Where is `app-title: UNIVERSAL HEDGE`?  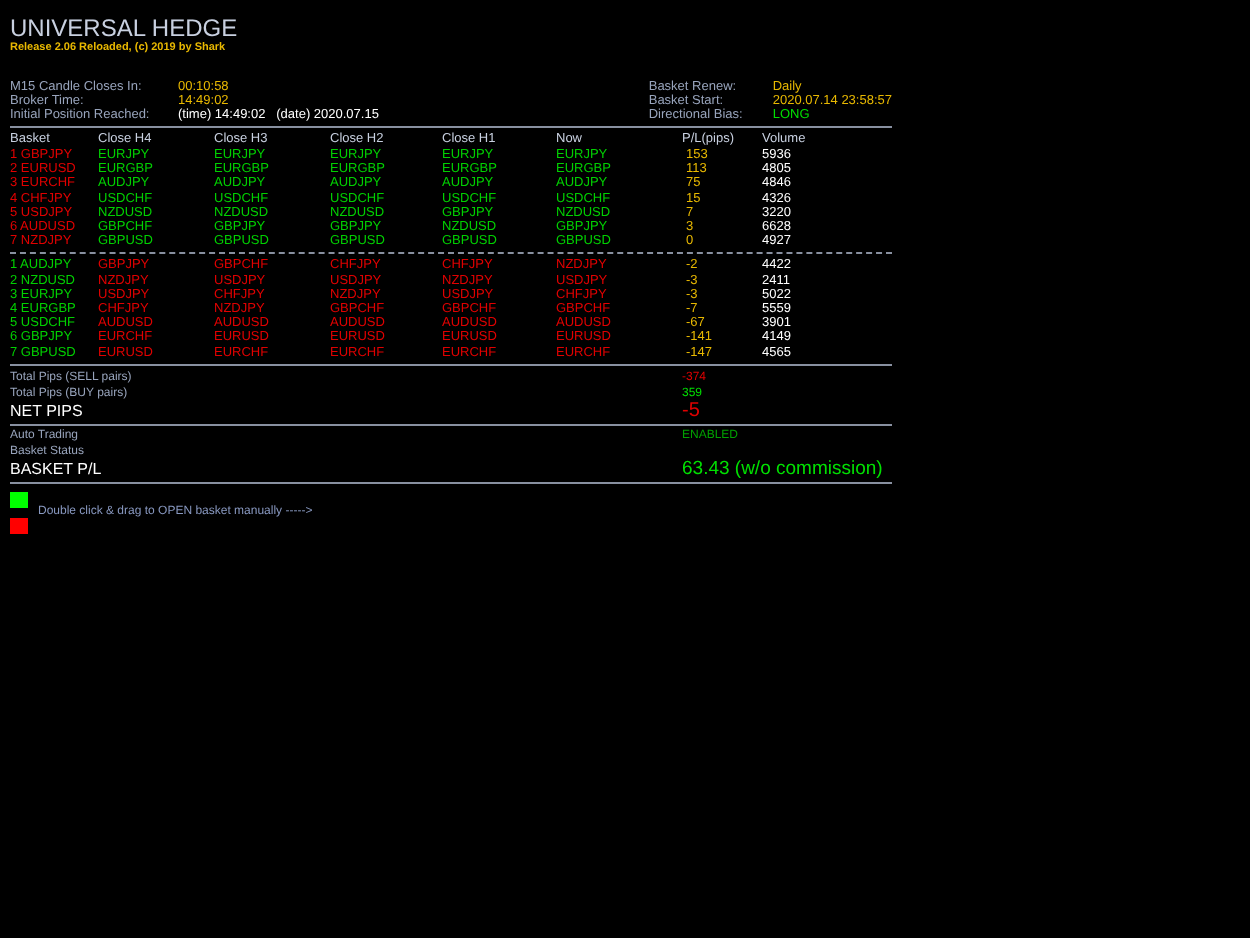
app-title: UNIVERSAL HEDGE is located at coordinates (125, 29).